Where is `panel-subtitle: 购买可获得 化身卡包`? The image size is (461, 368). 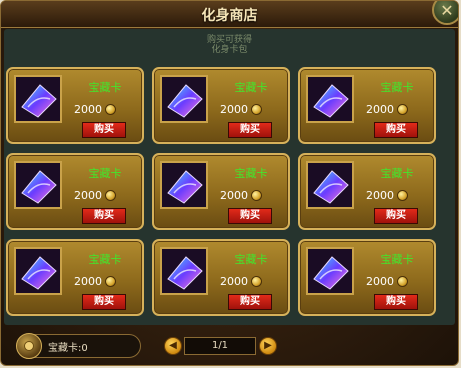
panel-subtitle: 购买可获得 化身卡包 is located at coordinates (229, 45).